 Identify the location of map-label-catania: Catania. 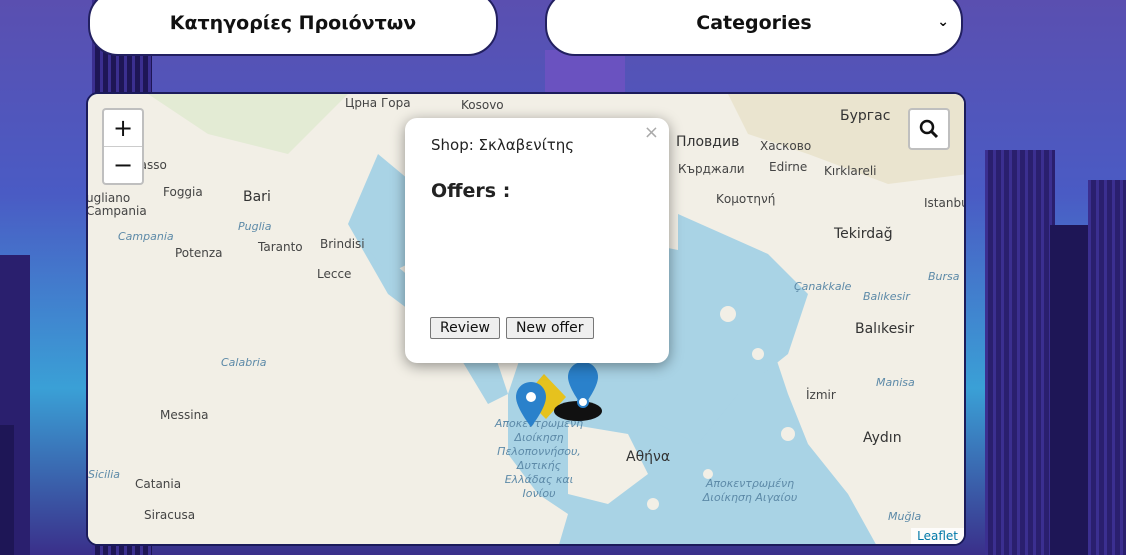
(158, 484).